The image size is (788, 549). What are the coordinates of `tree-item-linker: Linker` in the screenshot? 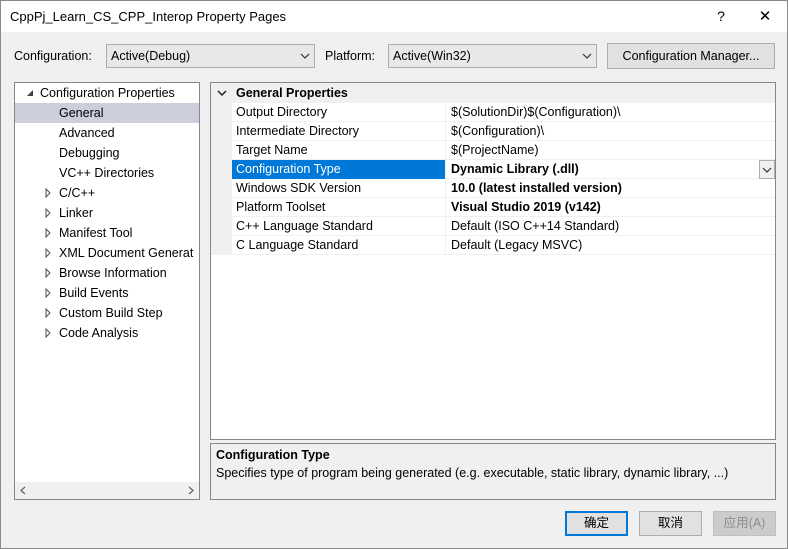 It's located at (107, 213).